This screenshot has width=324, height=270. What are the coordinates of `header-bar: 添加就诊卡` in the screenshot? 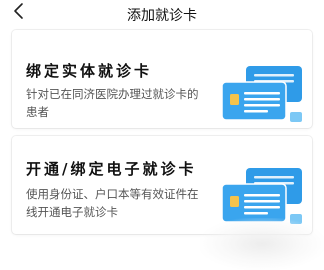 It's located at (162, 15).